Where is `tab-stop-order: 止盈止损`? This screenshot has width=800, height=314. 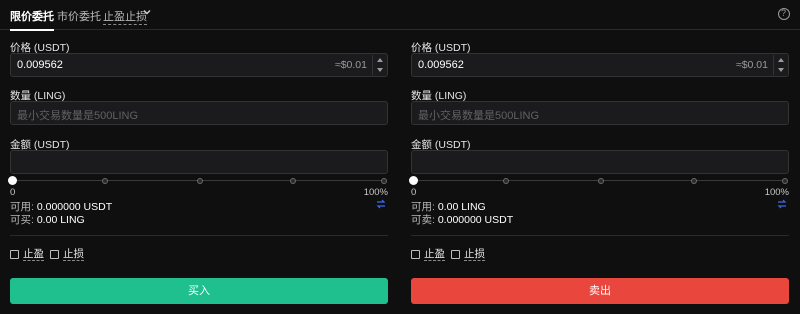
tab-stop-order: 止盈止损 is located at coordinates (125, 16).